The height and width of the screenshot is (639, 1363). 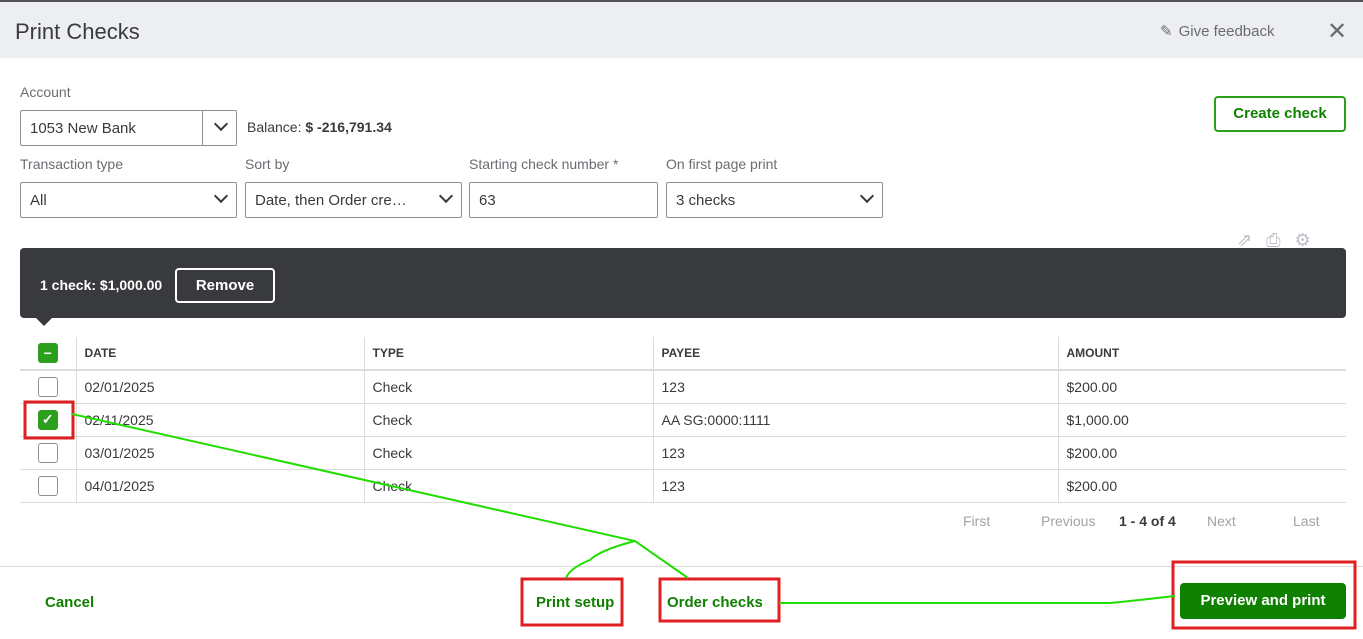 What do you see at coordinates (683, 287) in the screenshot?
I see `selection-bar: 1 check: $1,000.00 Remove` at bounding box center [683, 287].